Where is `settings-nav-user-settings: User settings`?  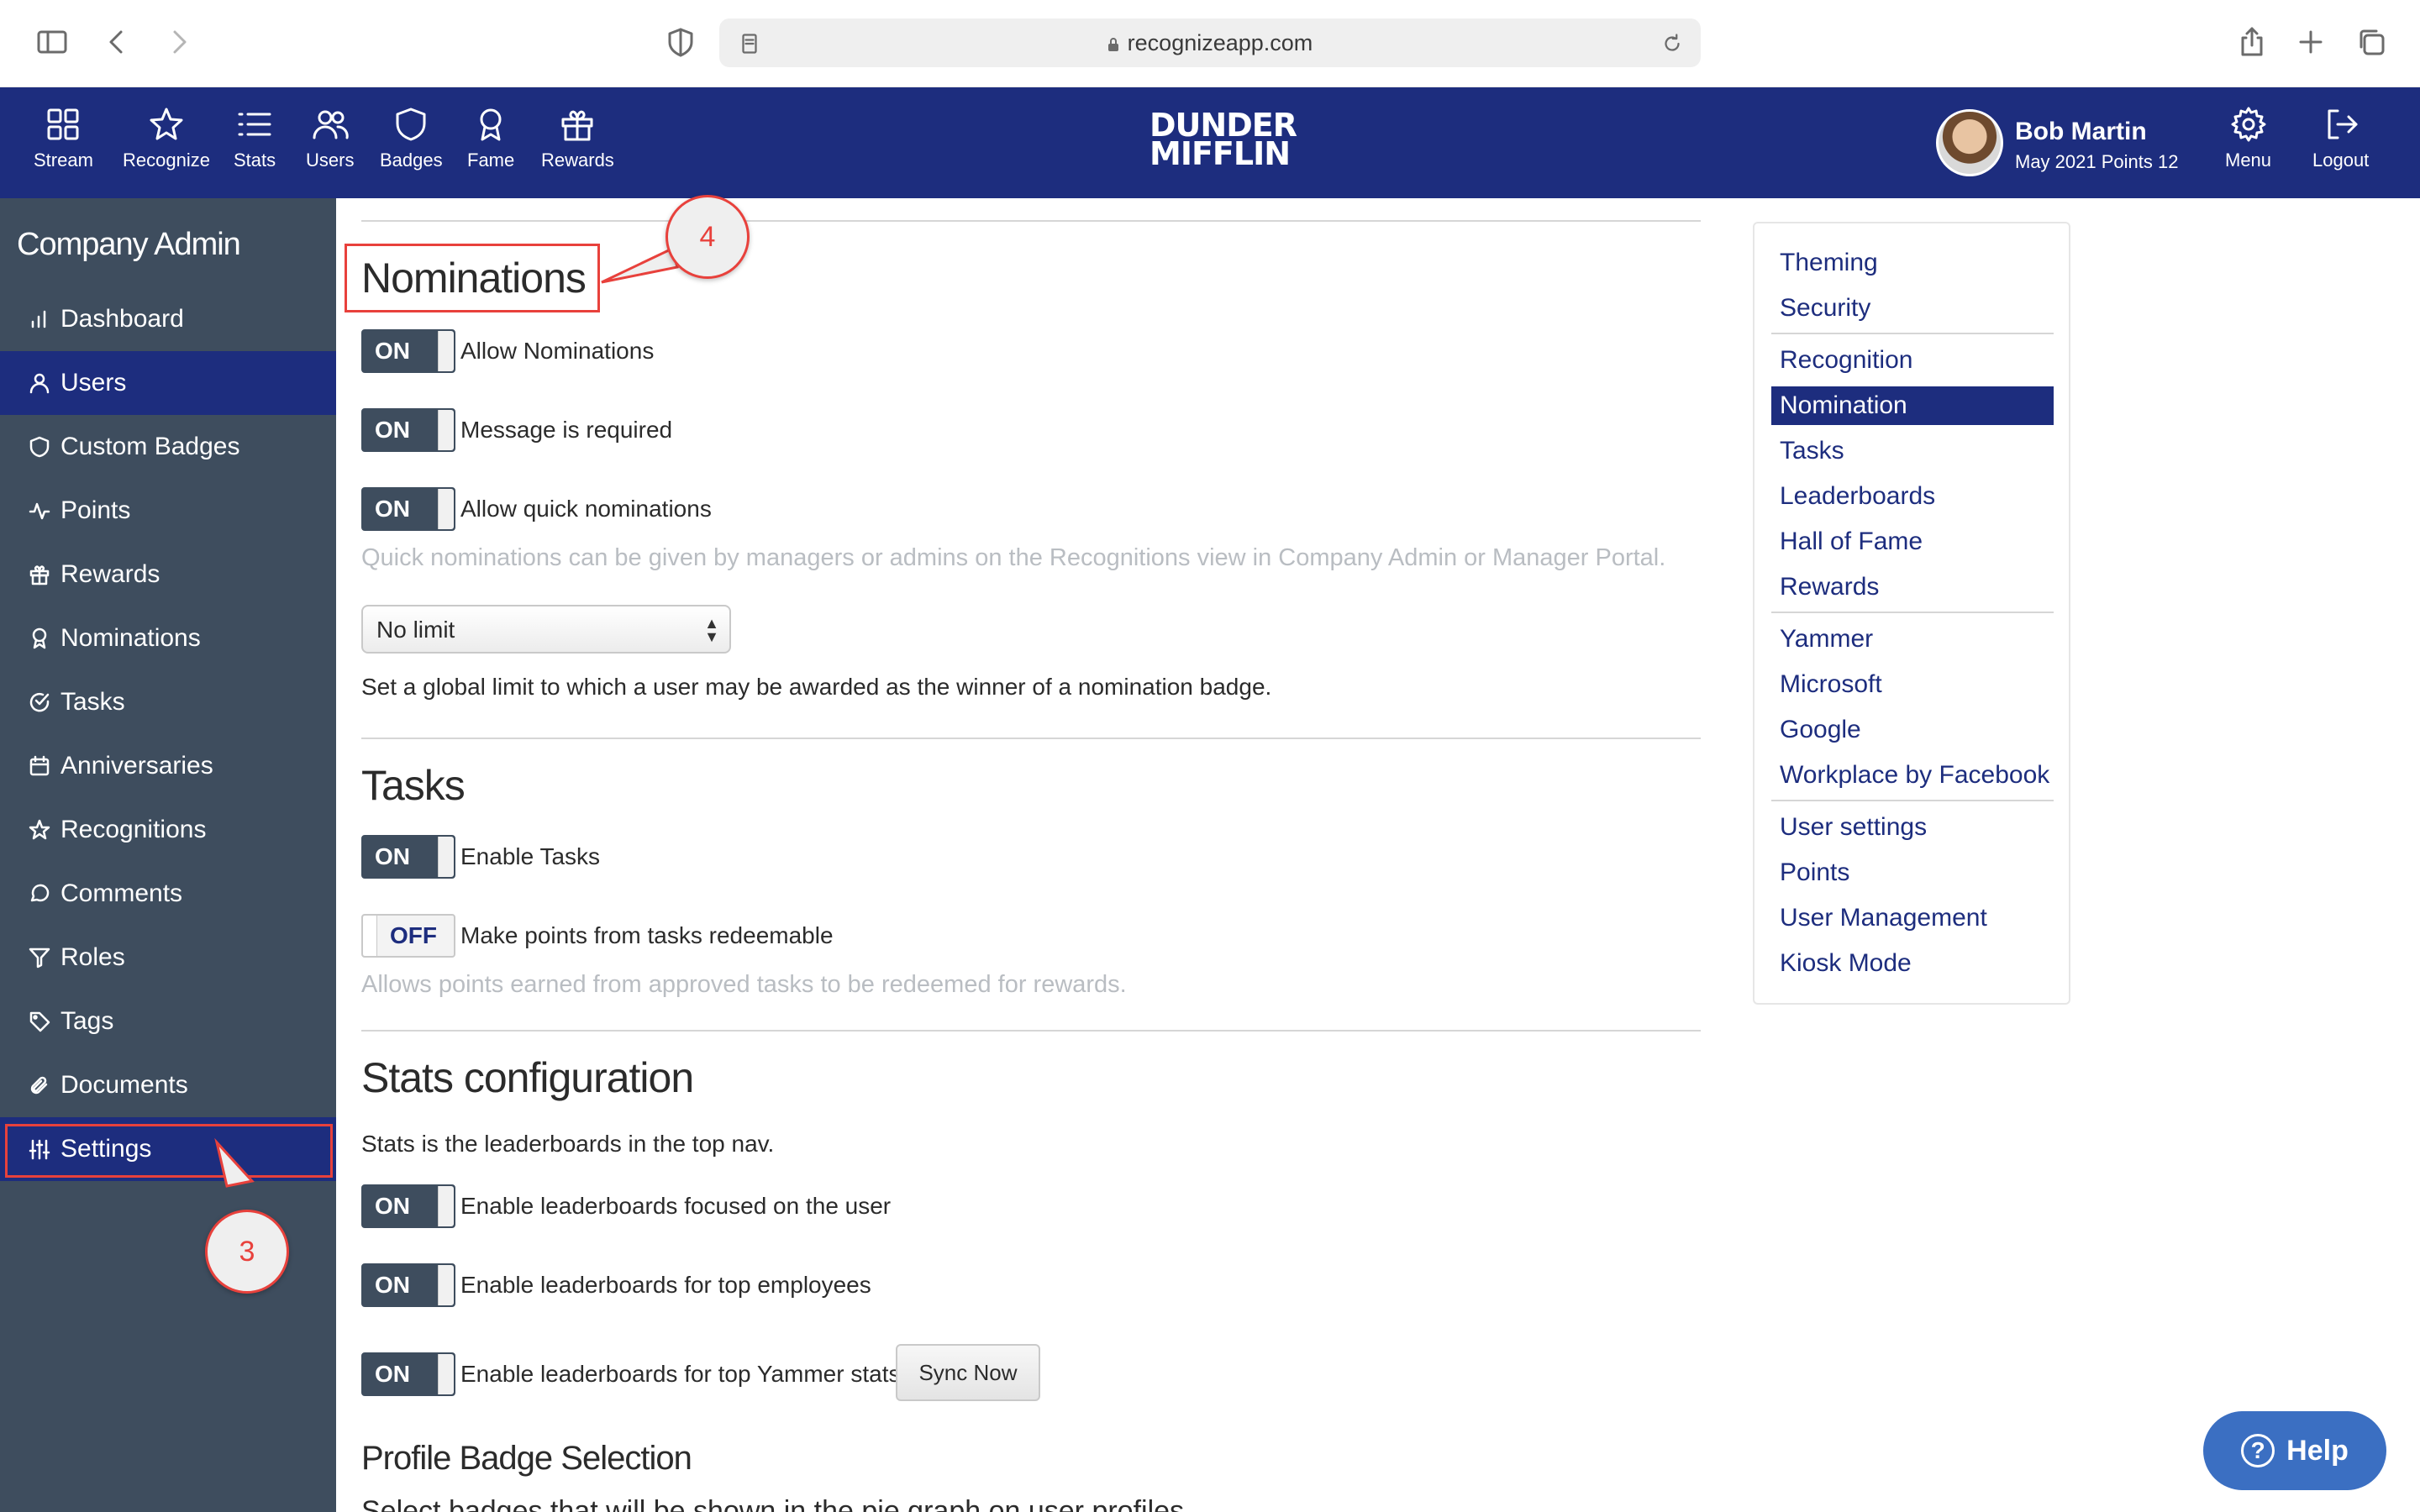 settings-nav-user-settings: User settings is located at coordinates (1913, 827).